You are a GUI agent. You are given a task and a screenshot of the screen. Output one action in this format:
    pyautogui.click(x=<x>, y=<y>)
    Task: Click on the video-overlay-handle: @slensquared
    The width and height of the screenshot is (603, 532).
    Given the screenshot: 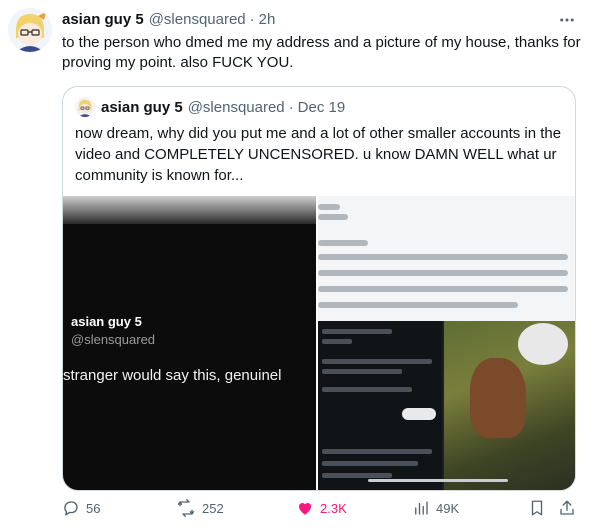 What is the action you would take?
    pyautogui.click(x=113, y=339)
    